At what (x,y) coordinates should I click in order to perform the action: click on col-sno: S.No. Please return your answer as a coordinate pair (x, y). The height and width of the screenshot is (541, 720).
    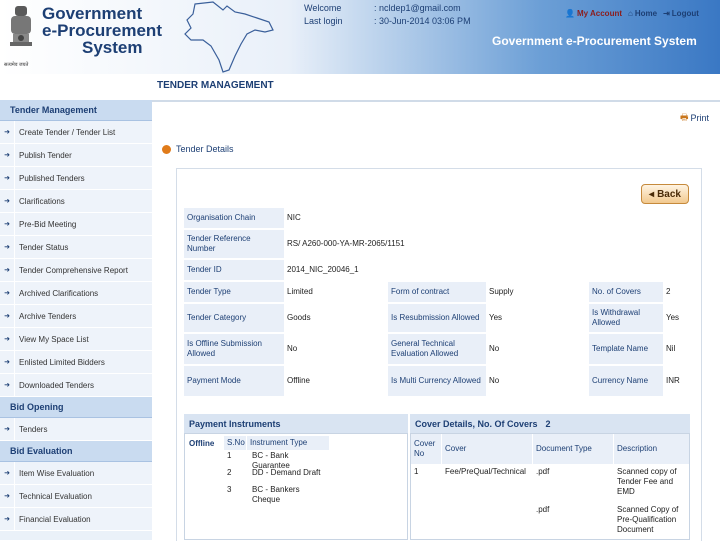
    Looking at the image, I should click on (235, 443).